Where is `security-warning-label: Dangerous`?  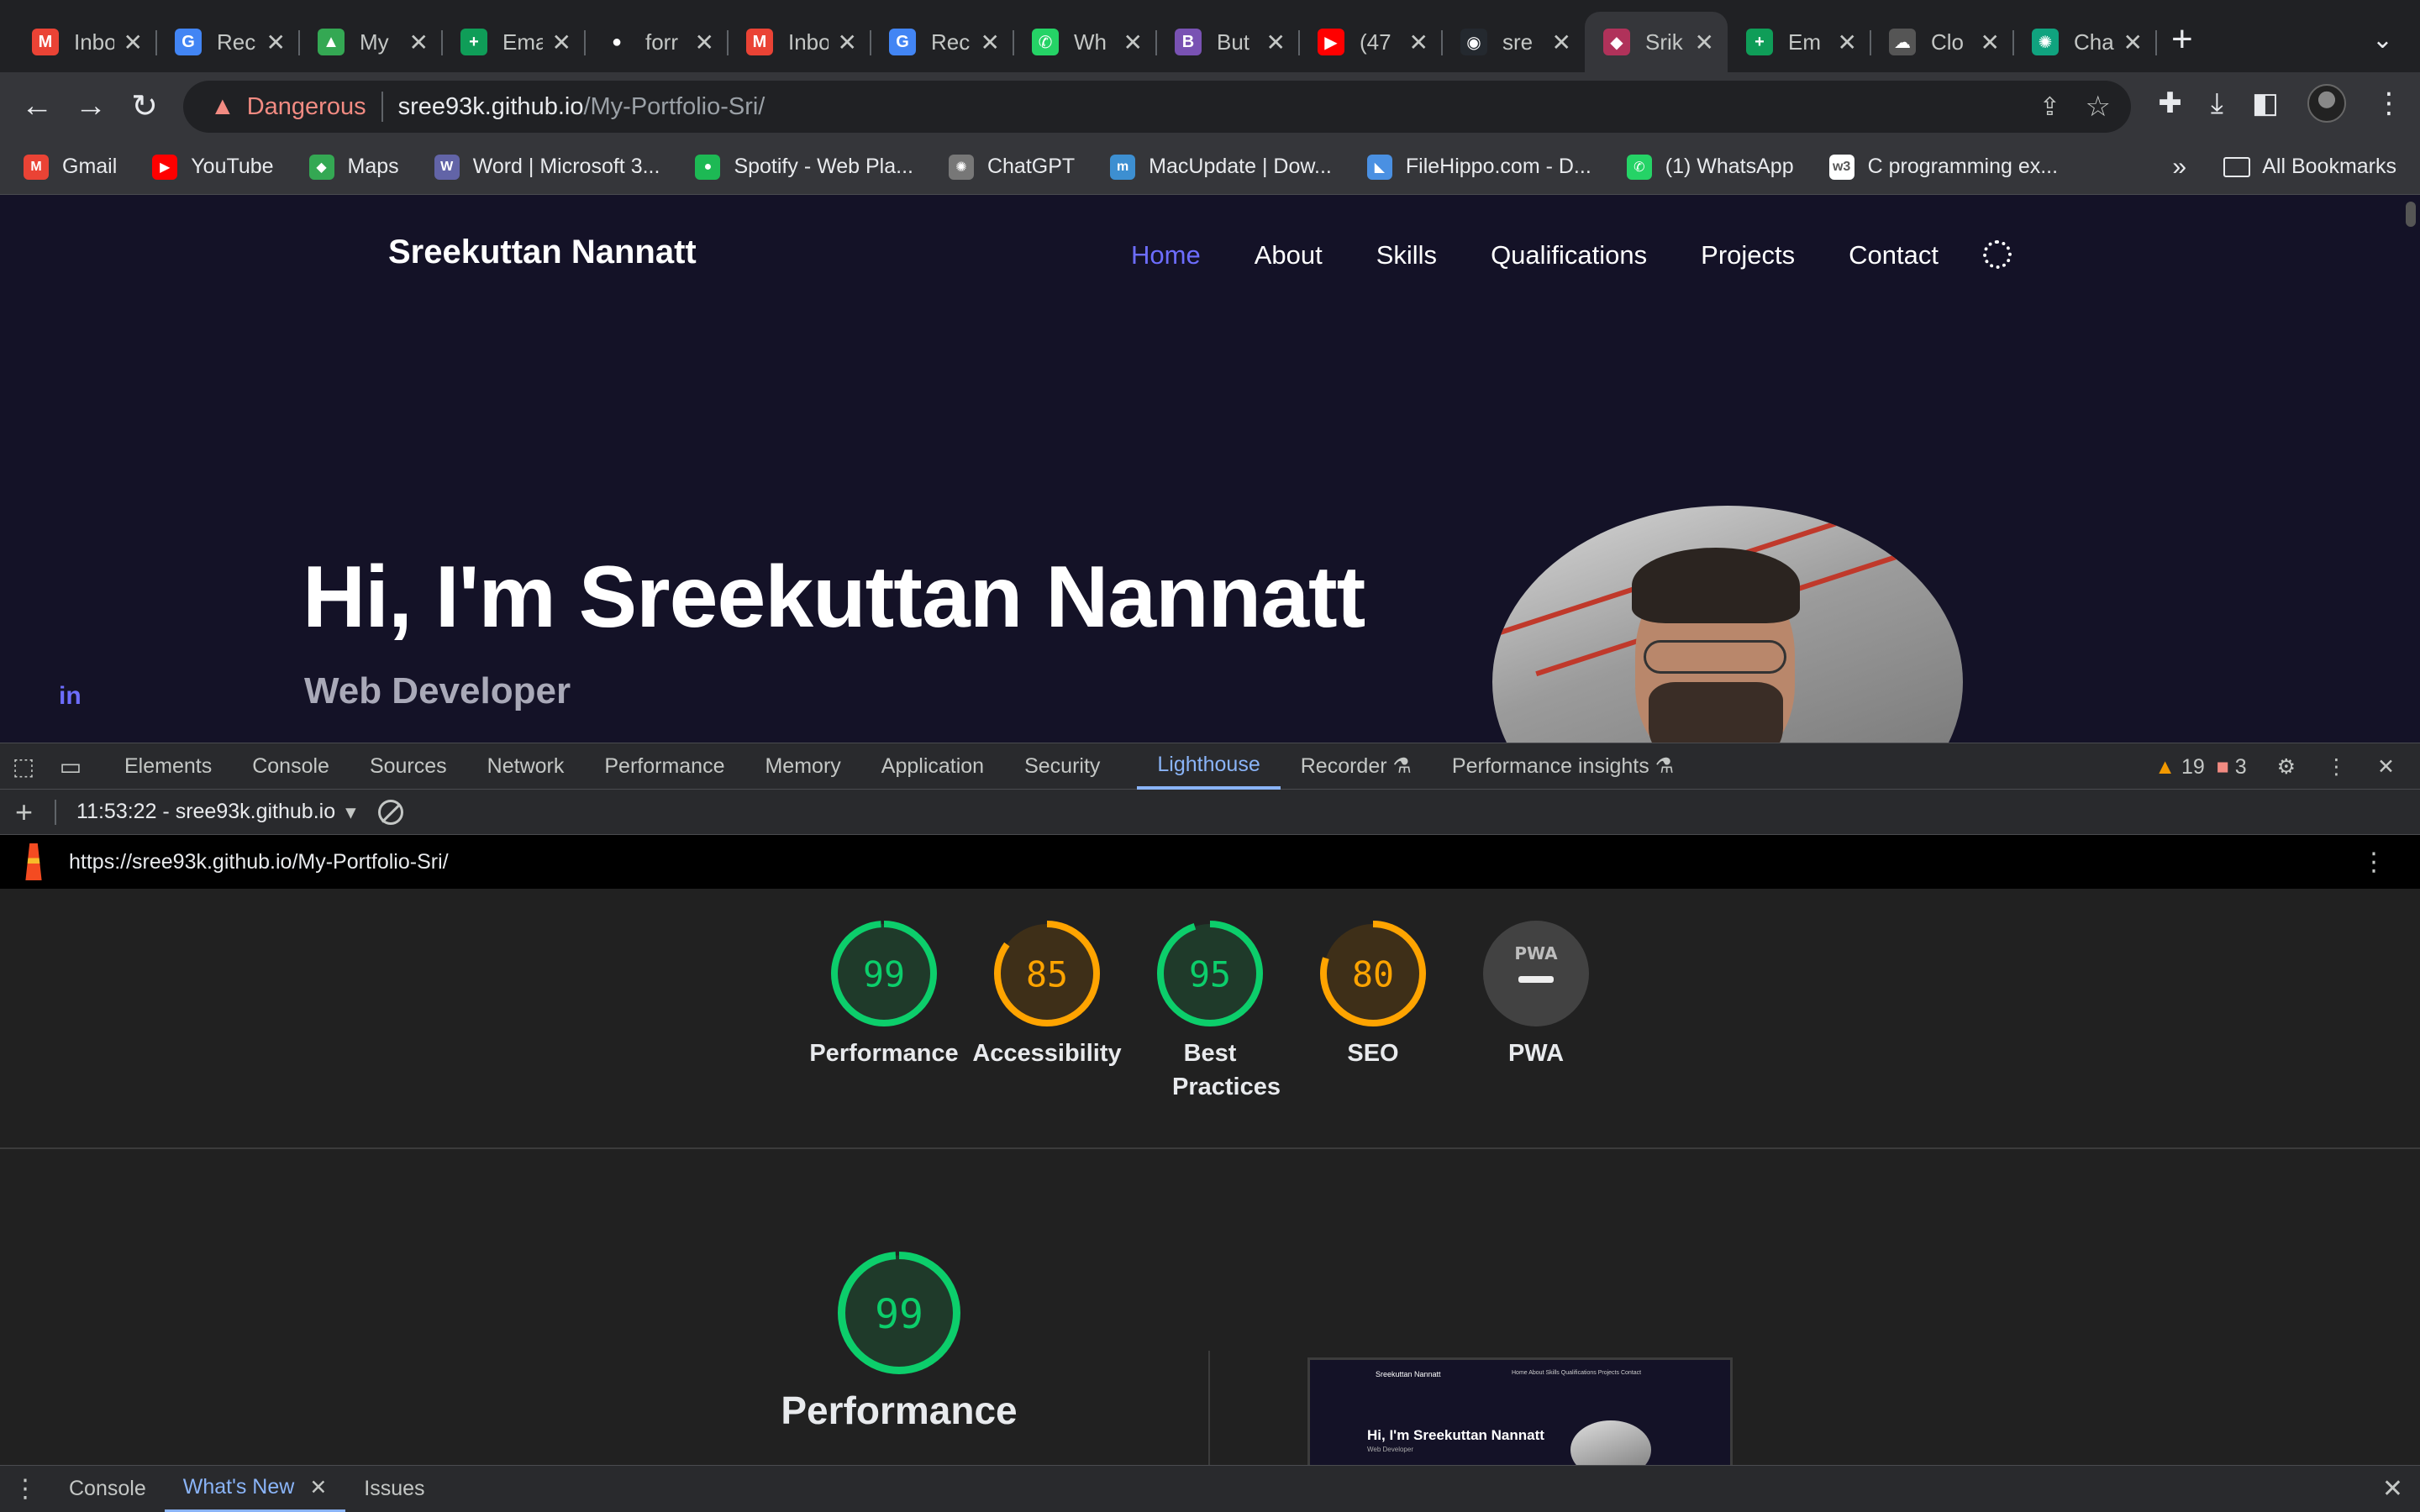 security-warning-label: Dangerous is located at coordinates (306, 107).